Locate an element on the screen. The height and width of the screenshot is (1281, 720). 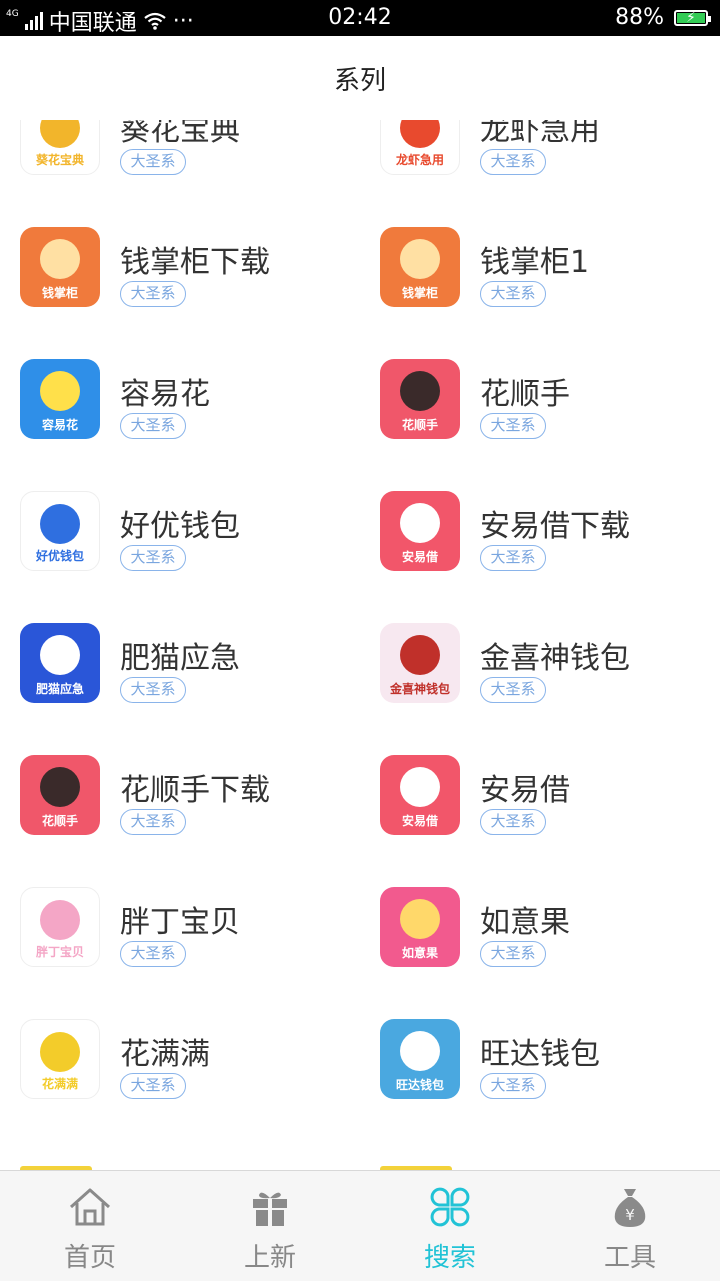
app-item: 葵花宝典 葵花宝典 大圣系 is located at coordinates (180, 173).